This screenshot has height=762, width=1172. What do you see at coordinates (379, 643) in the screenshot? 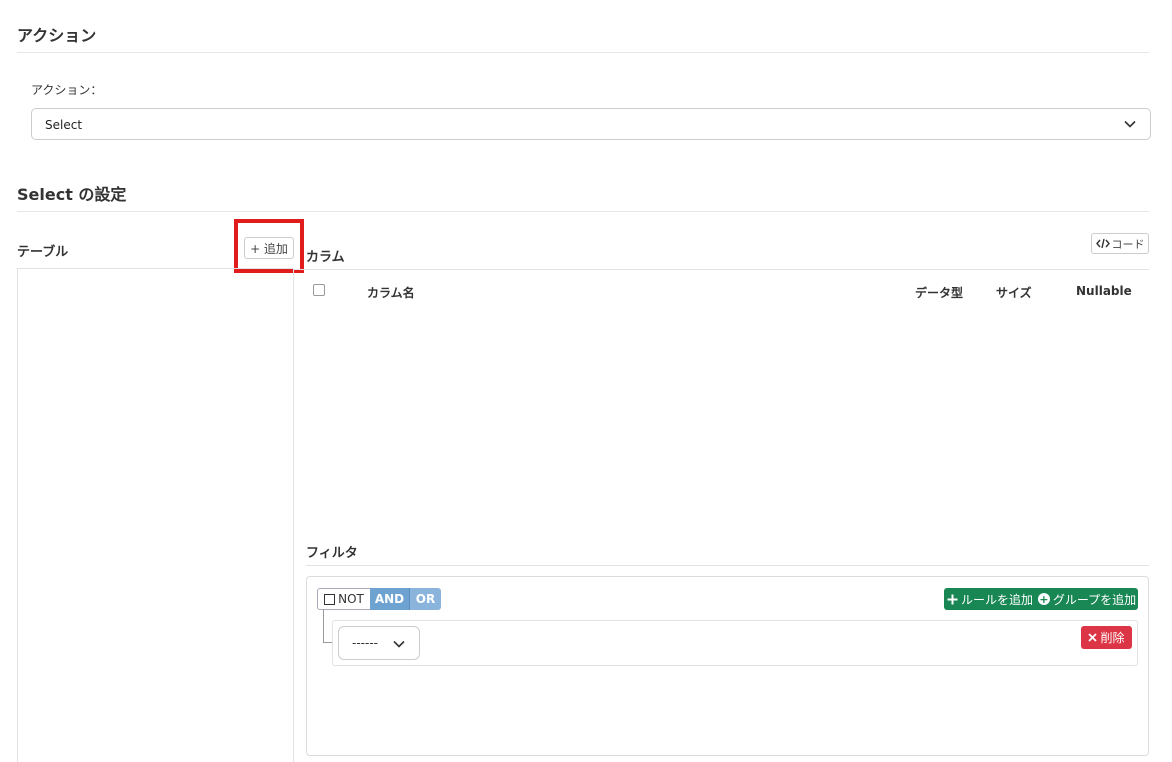
I see `rule-field-select: ------` at bounding box center [379, 643].